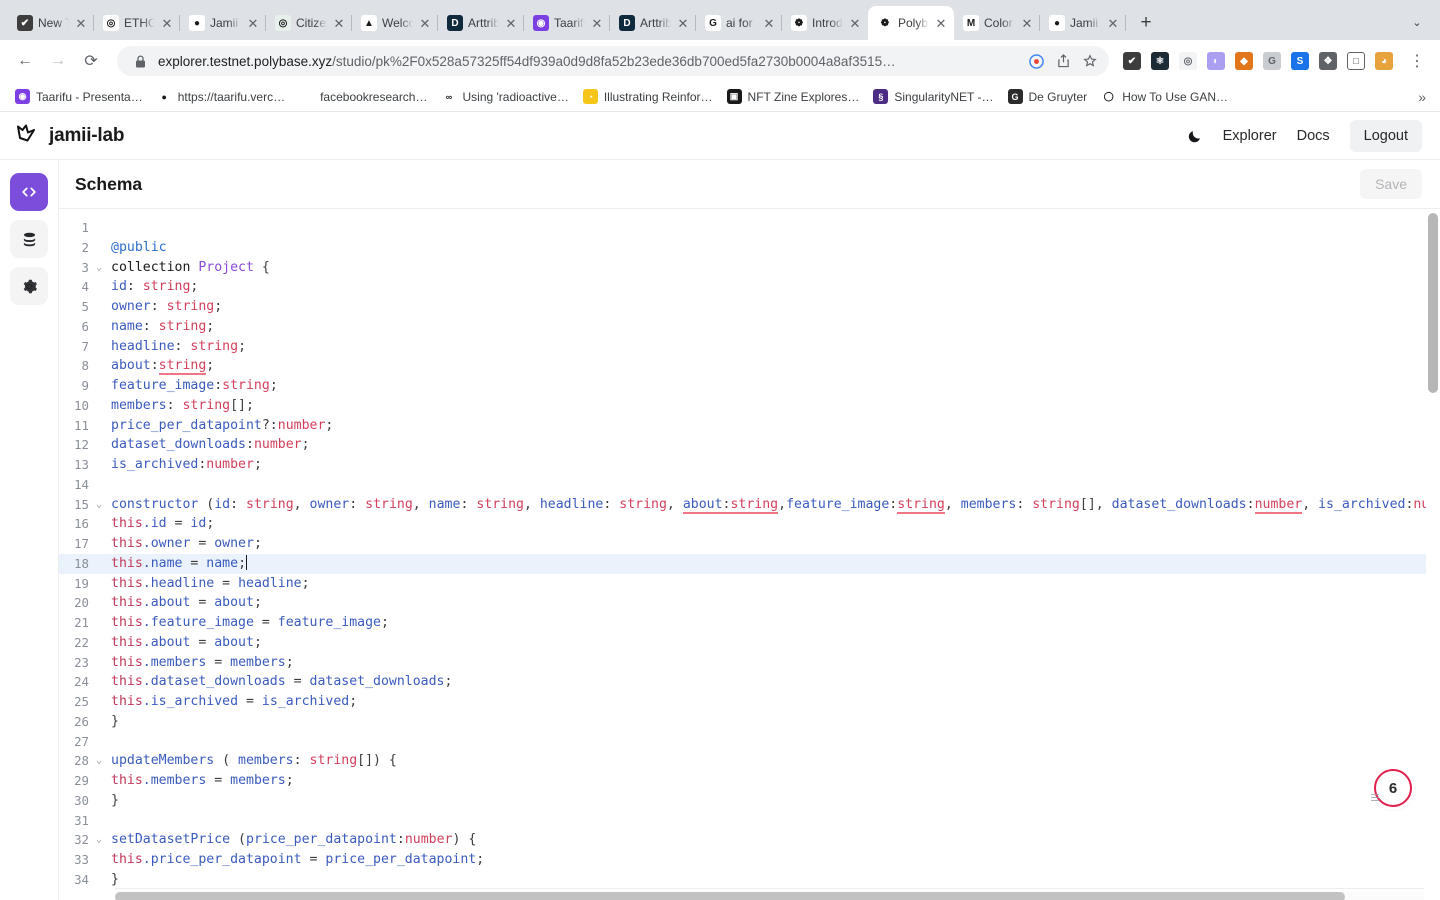 The image size is (1440, 900). Describe the element at coordinates (742, 386) in the screenshot. I see `code-line: 9 feature_image:string;` at that location.